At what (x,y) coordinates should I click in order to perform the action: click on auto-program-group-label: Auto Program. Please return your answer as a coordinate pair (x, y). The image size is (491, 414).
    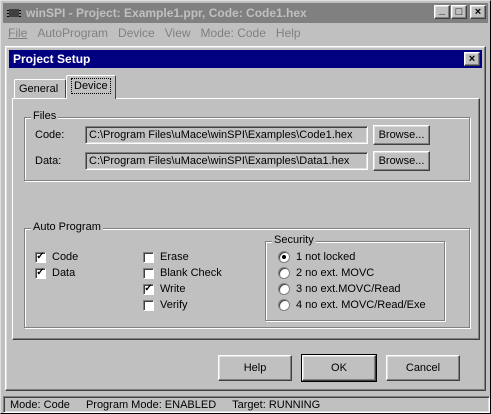
    Looking at the image, I should click on (67, 227).